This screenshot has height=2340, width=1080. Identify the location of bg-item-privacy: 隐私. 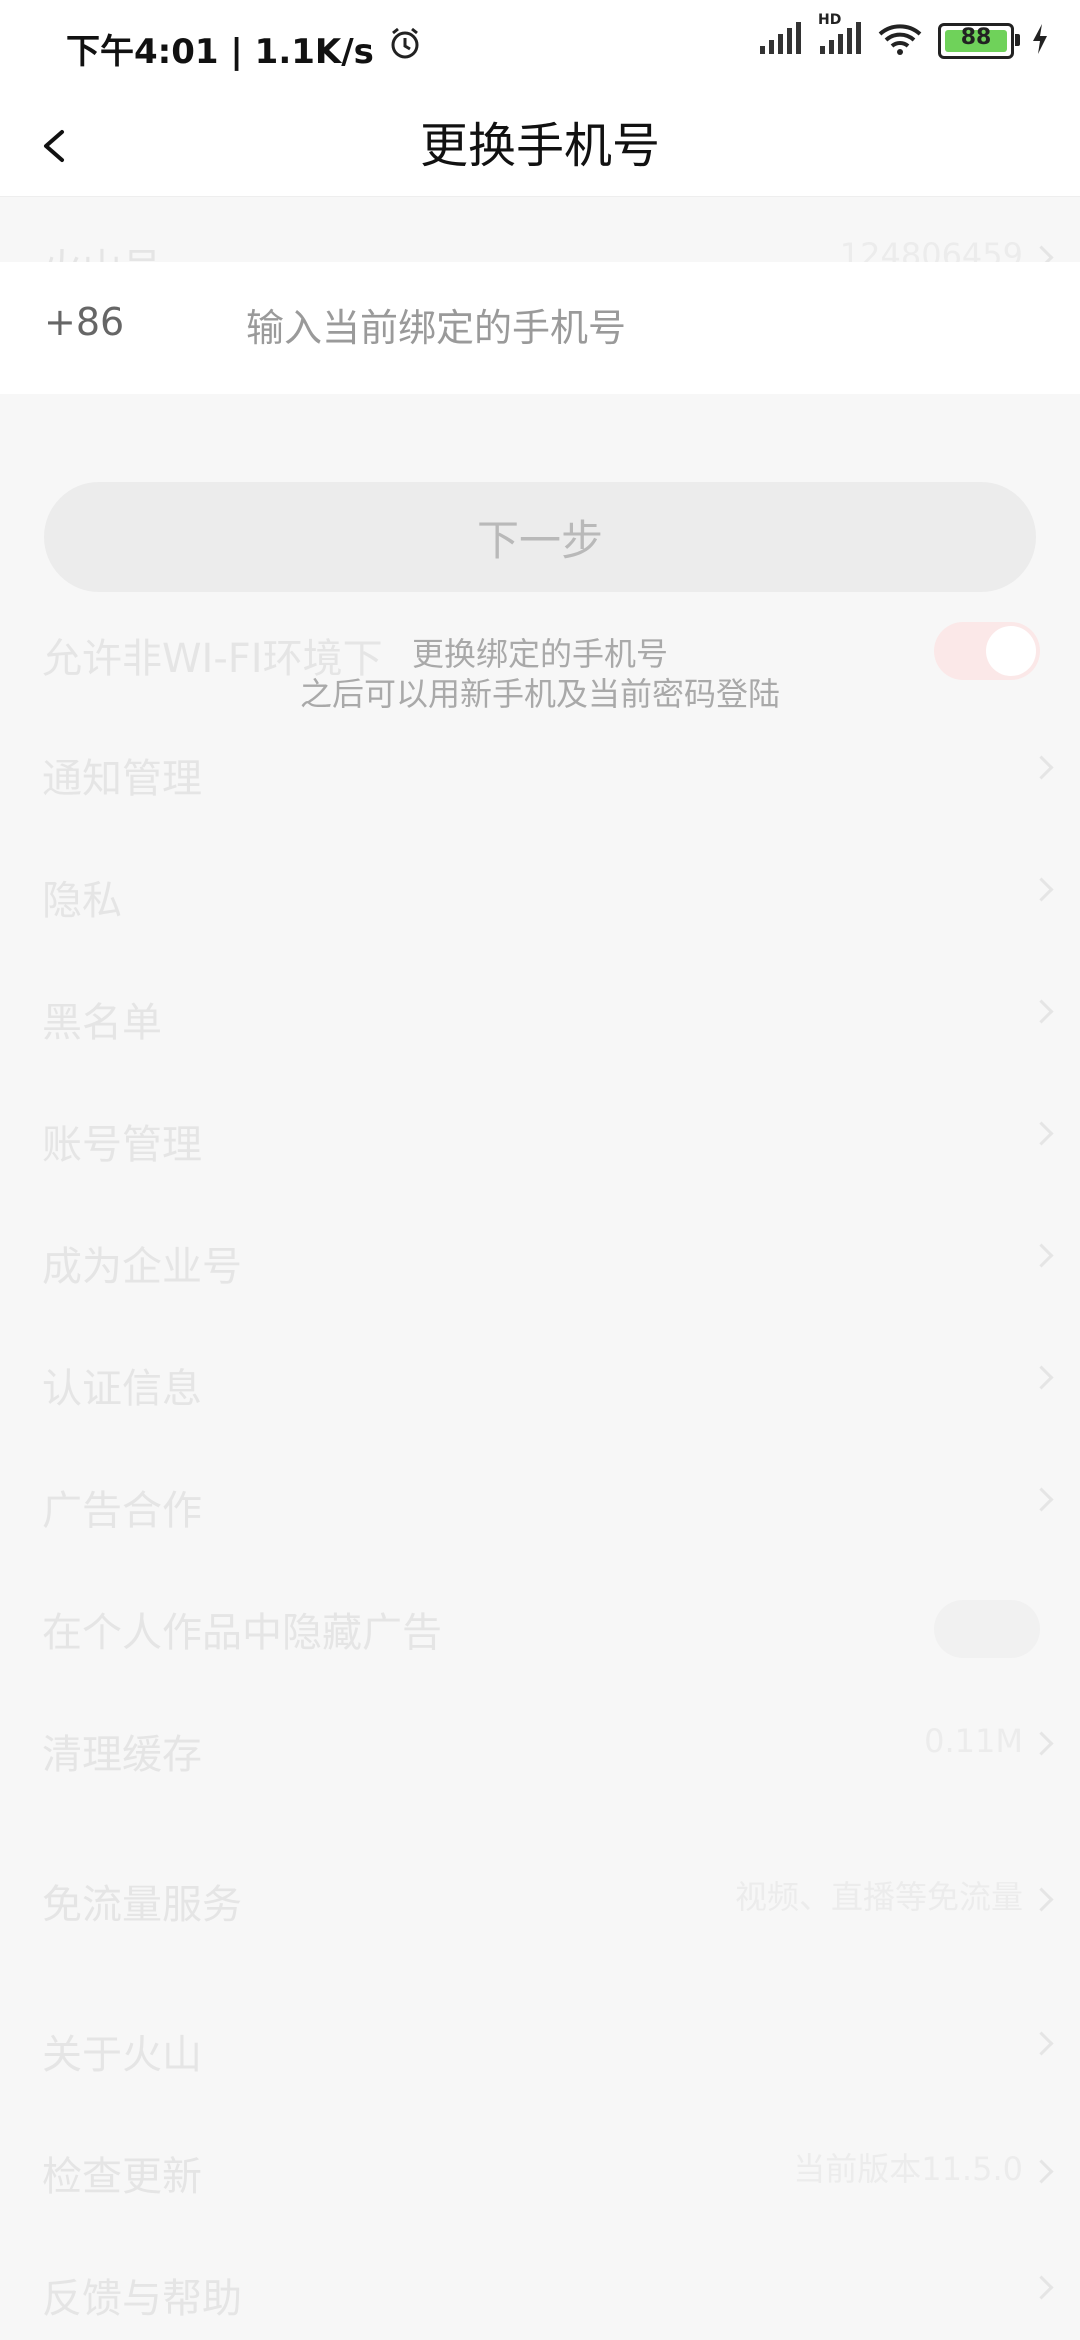
(548, 898).